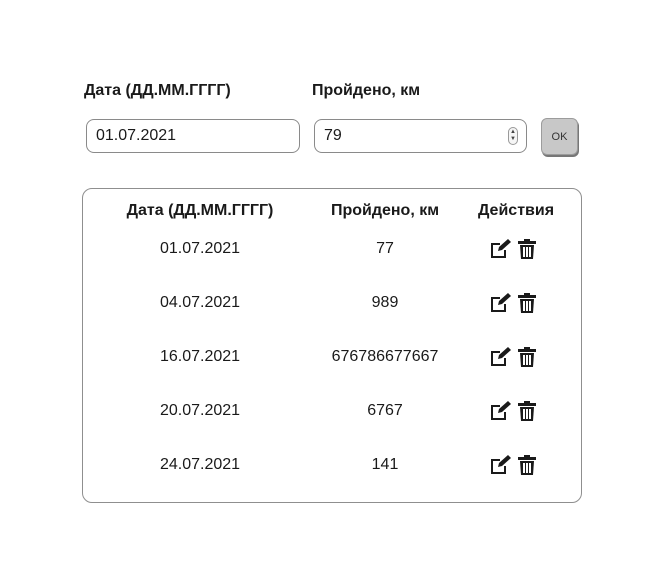  I want to click on table-row: 20.07.2021 6767, so click(332, 411).